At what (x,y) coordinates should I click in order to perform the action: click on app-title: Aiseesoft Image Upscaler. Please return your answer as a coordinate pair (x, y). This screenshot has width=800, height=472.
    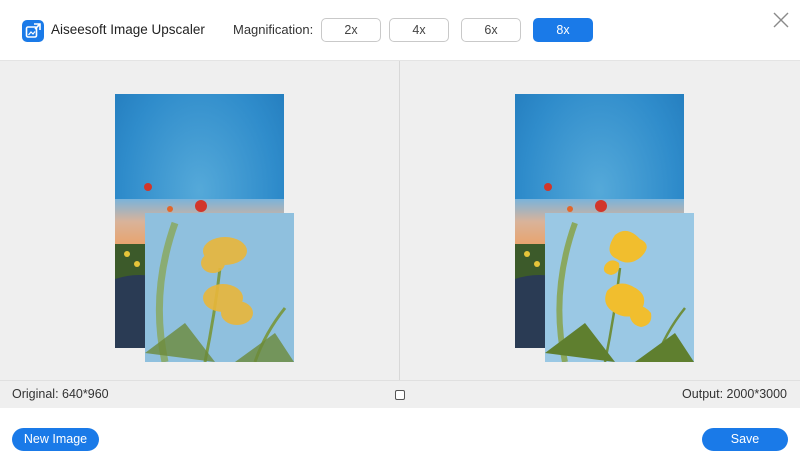
    Looking at the image, I should click on (128, 29).